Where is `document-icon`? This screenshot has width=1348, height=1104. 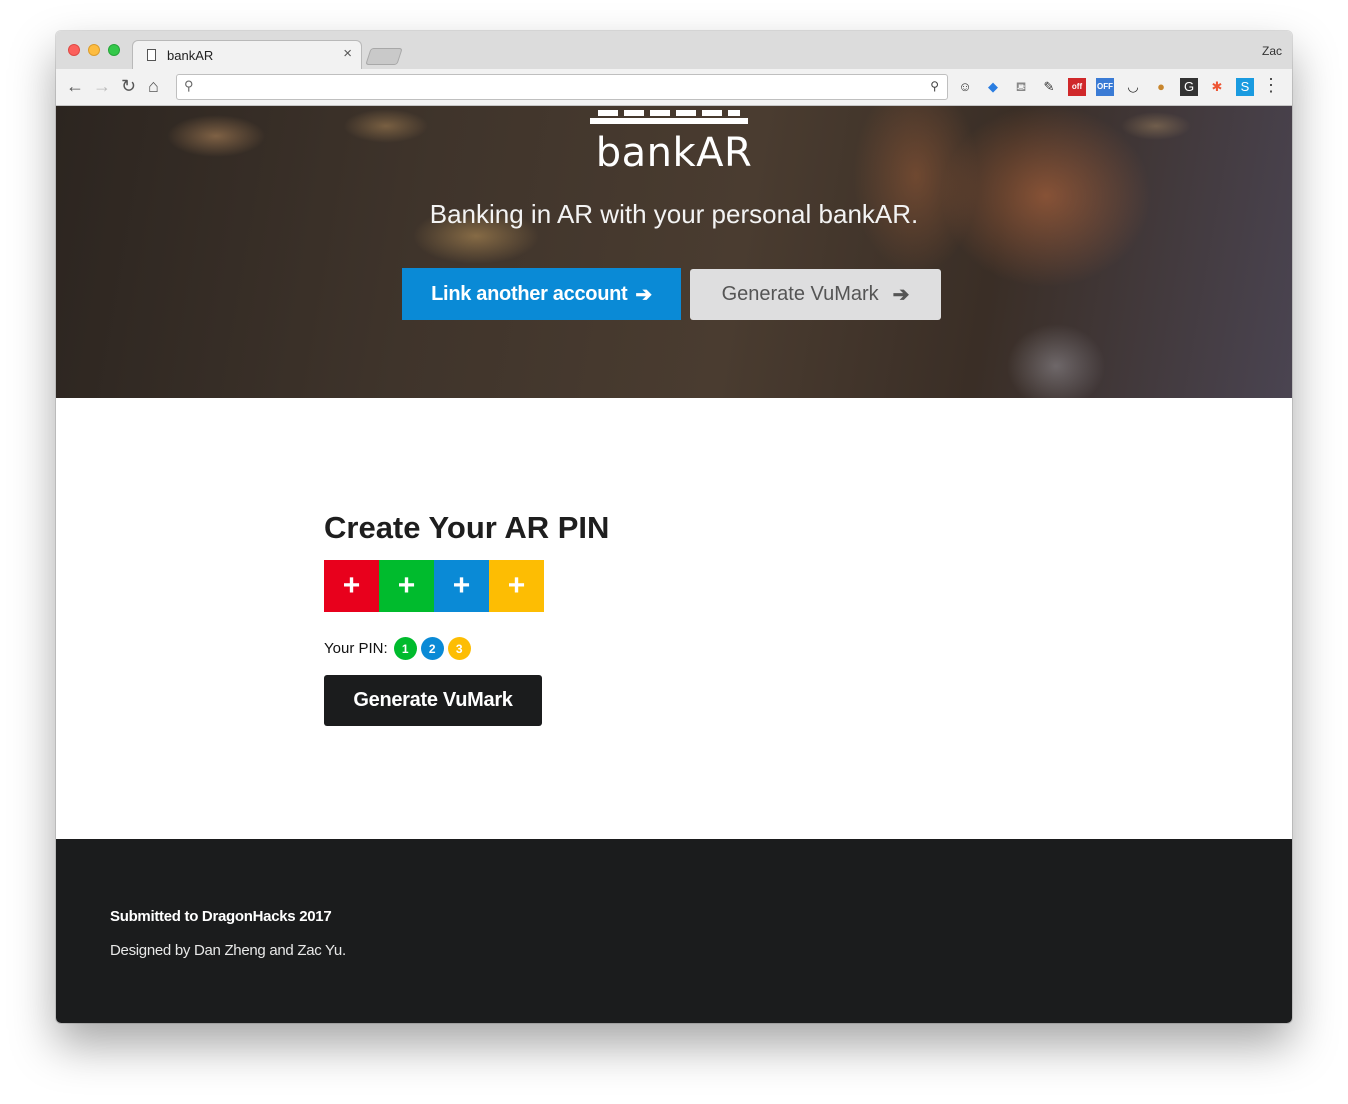 document-icon is located at coordinates (151, 55).